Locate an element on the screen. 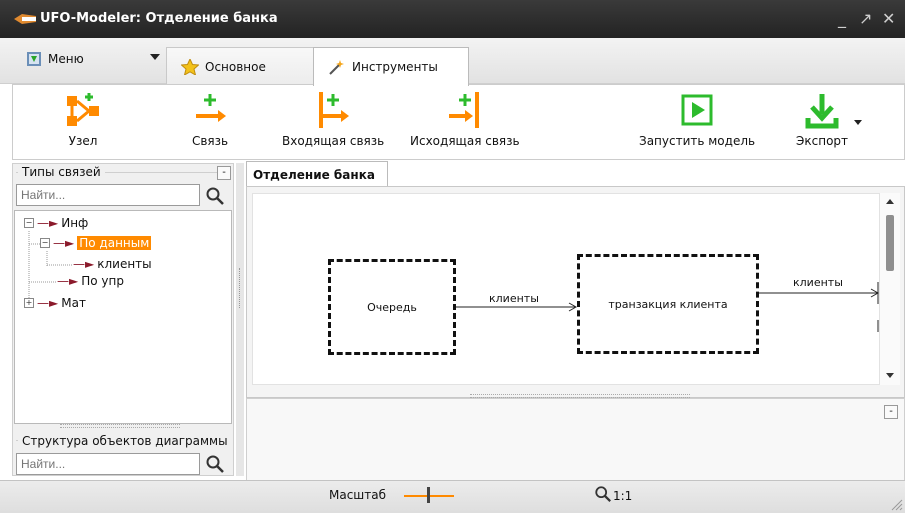 The height and width of the screenshot is (513, 905). link-label: Связь is located at coordinates (210, 141).